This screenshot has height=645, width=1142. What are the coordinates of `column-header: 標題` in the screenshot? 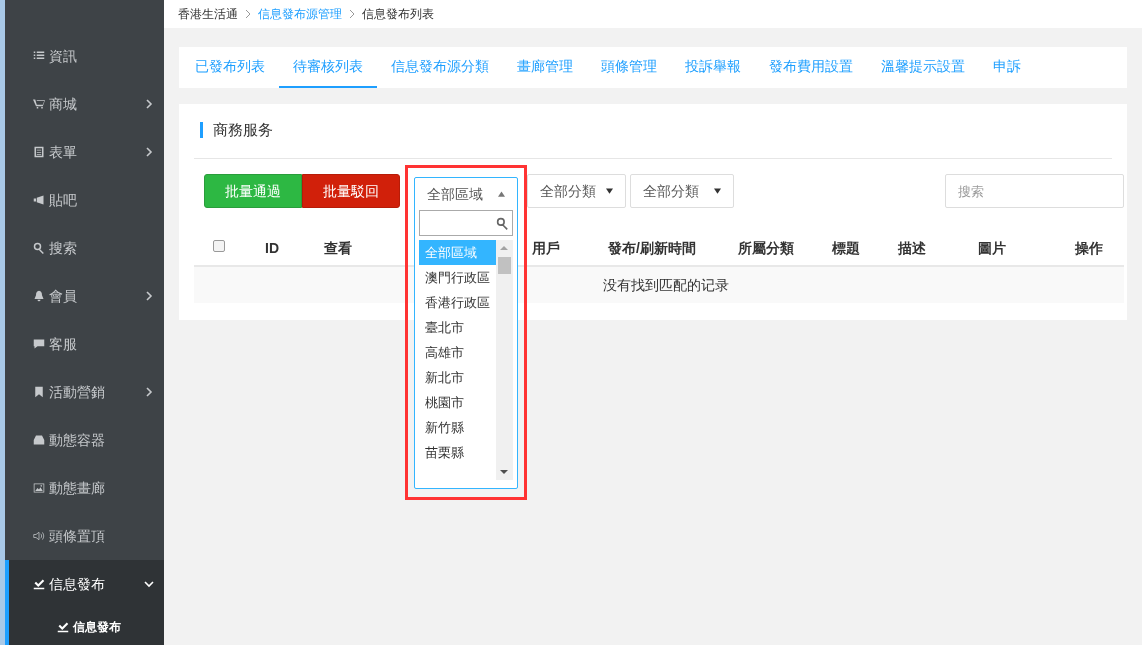 It's located at (846, 248).